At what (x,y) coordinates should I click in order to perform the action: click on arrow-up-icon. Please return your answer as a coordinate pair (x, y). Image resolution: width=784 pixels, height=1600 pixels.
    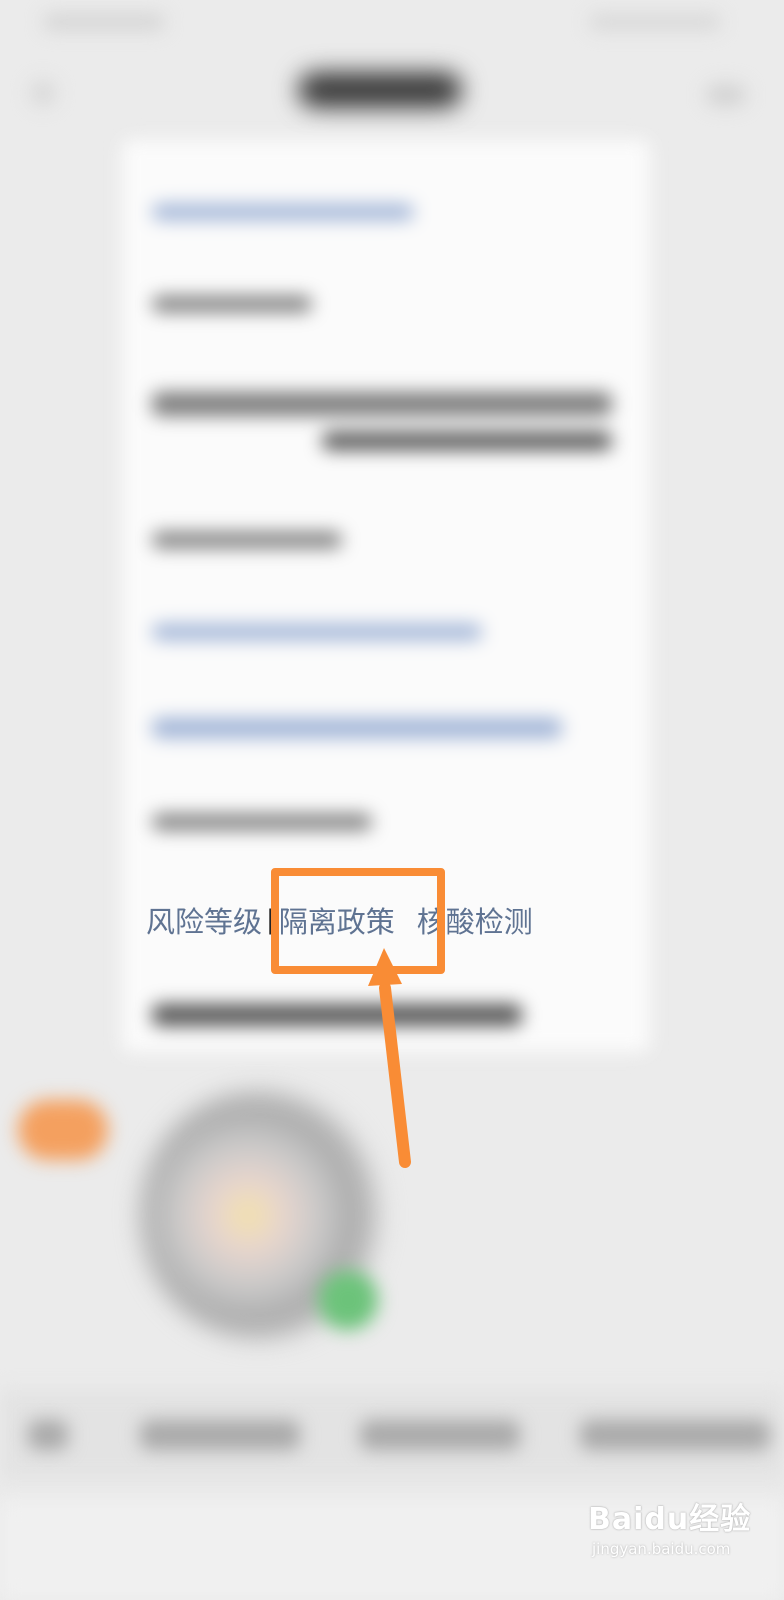
    Looking at the image, I should click on (389, 1058).